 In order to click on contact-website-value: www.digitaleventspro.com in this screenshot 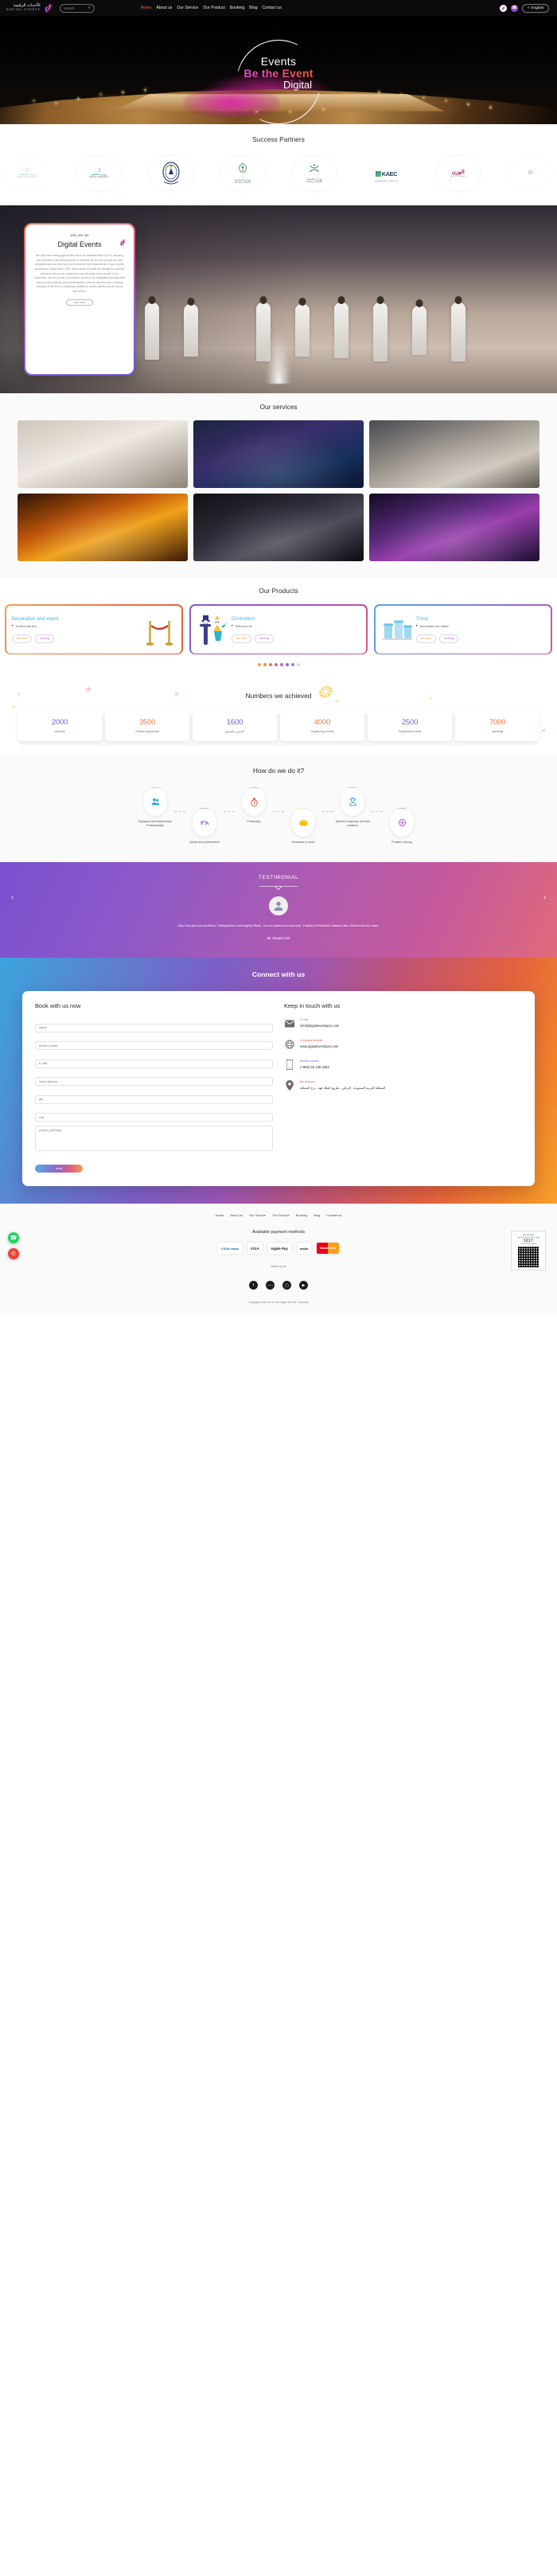, I will do `click(319, 1046)`.